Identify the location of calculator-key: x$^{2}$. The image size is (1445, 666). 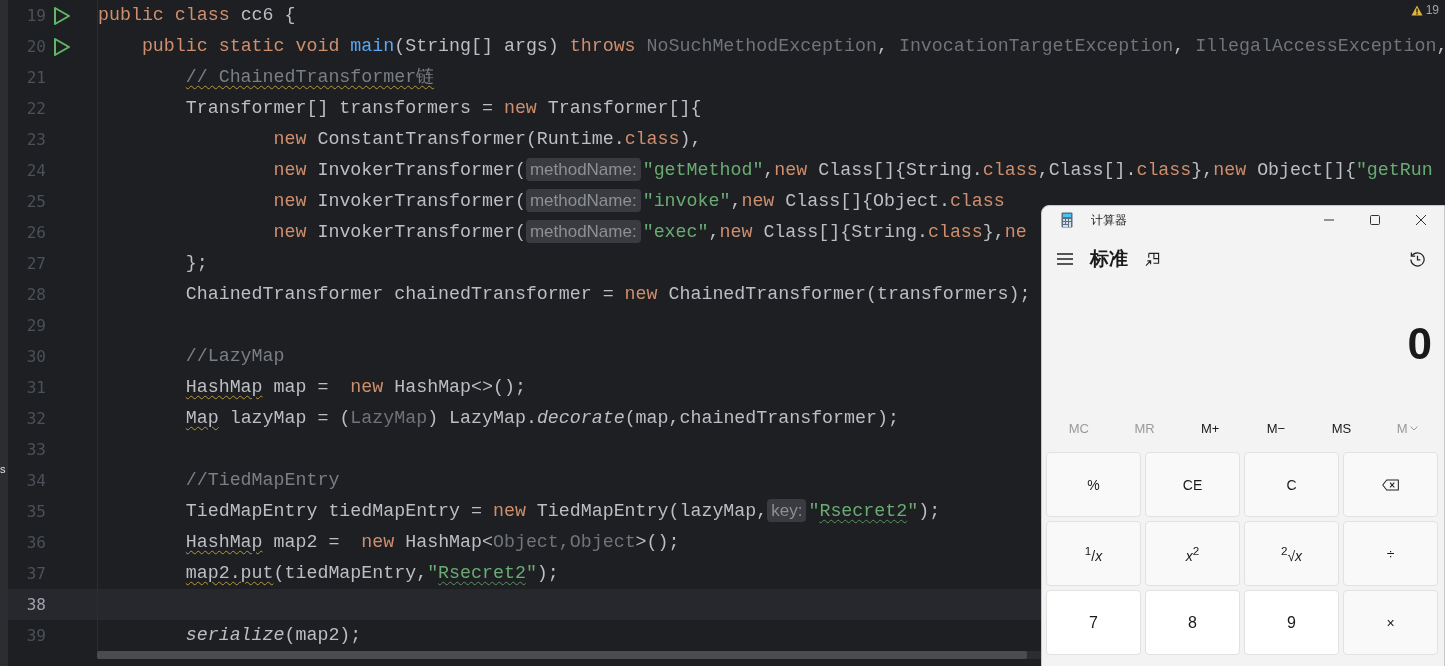
(1192, 553).